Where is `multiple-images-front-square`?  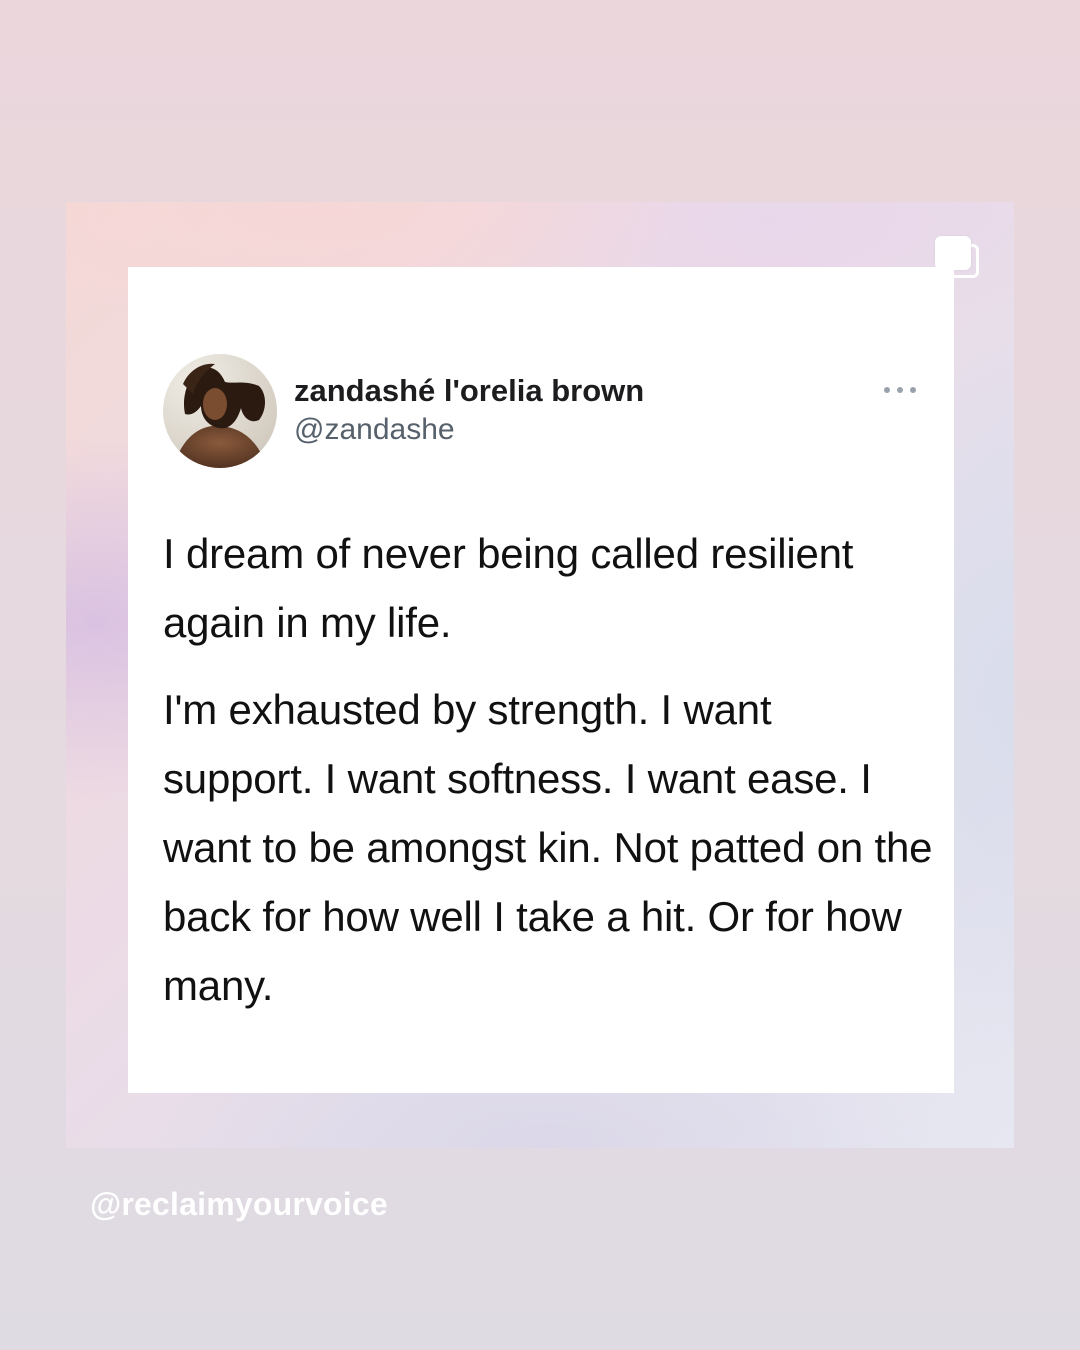 multiple-images-front-square is located at coordinates (953, 253).